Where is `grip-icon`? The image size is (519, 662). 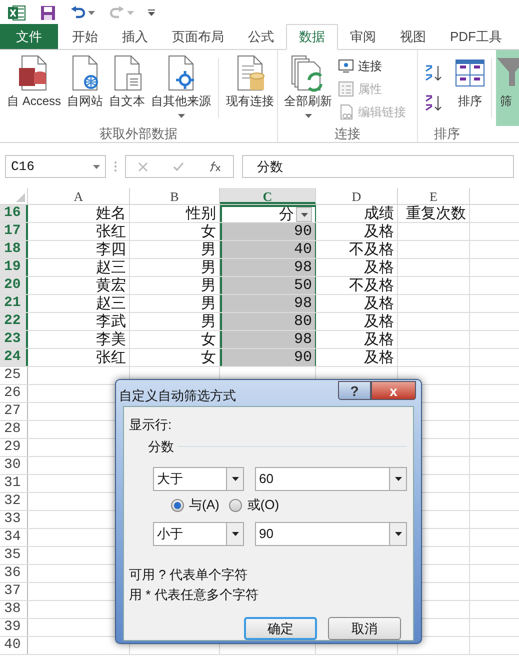
grip-icon is located at coordinates (115, 166).